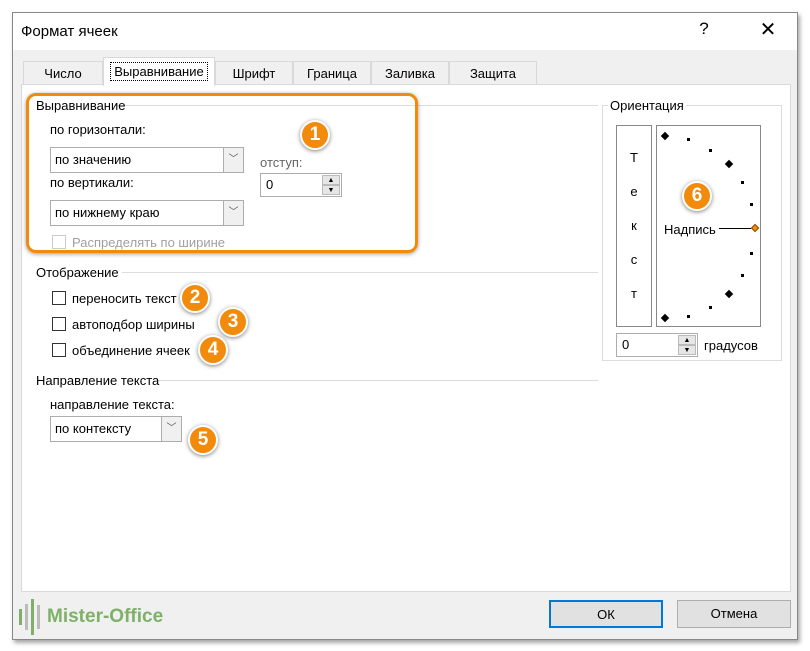 This screenshot has width=810, height=651. I want to click on watermark-logo: Mister-Office, so click(91, 617).